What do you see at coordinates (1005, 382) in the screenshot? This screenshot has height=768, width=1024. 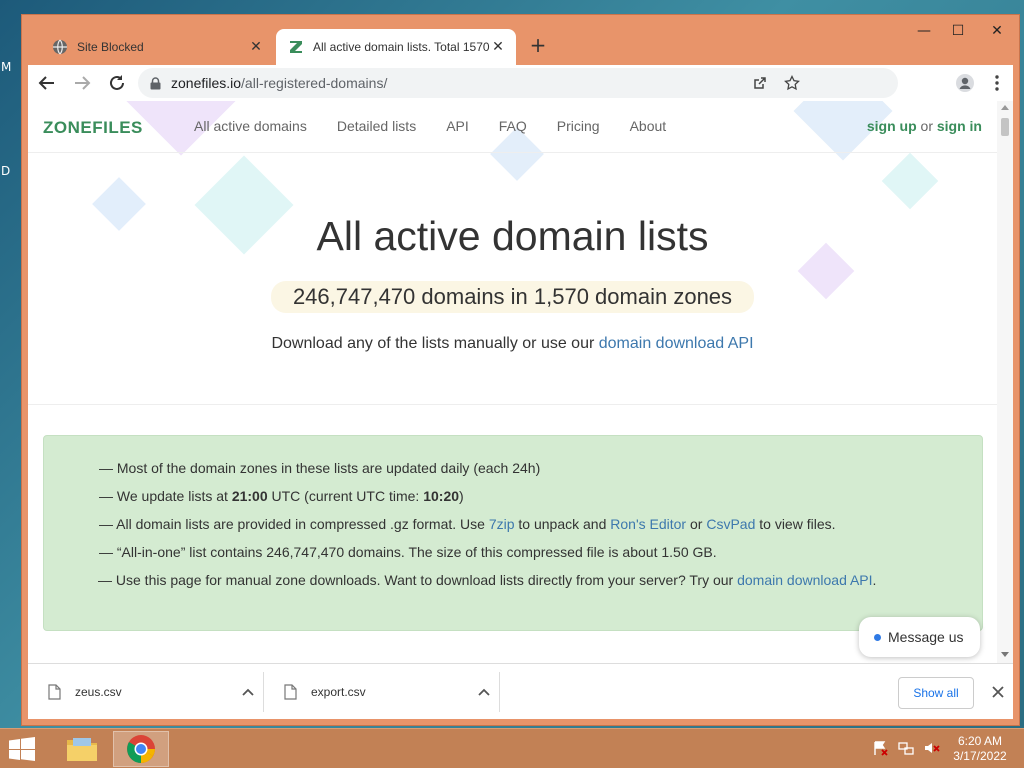 I see `page-scrollbar` at bounding box center [1005, 382].